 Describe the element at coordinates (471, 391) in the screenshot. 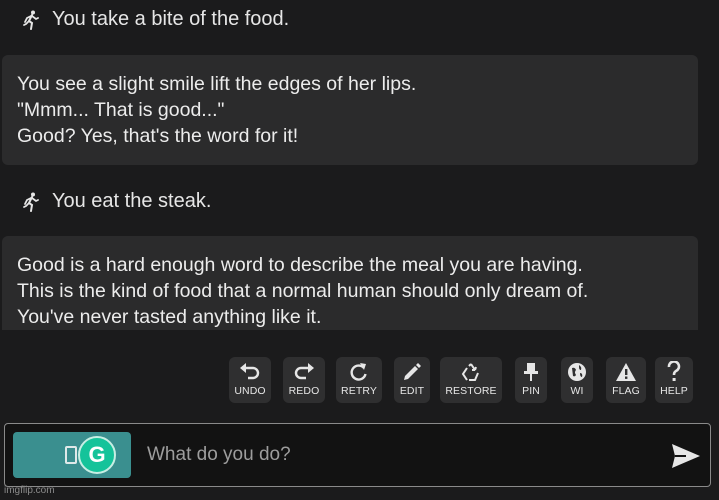

I see `restore-label: RESTORE` at that location.